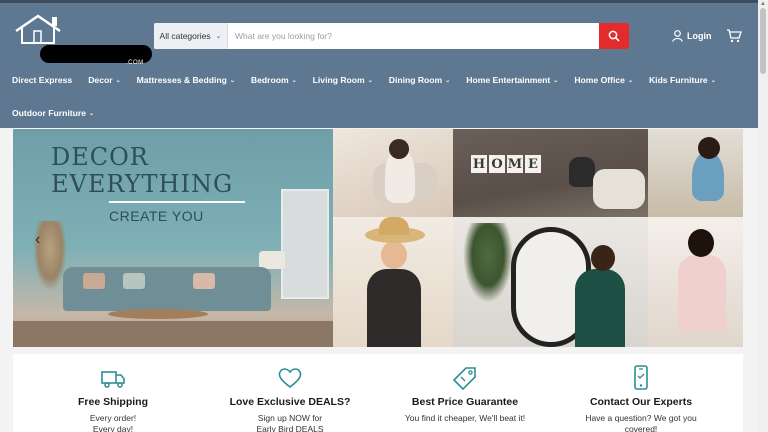 This screenshot has height=432, width=768. I want to click on tile-woman-hat, so click(393, 282).